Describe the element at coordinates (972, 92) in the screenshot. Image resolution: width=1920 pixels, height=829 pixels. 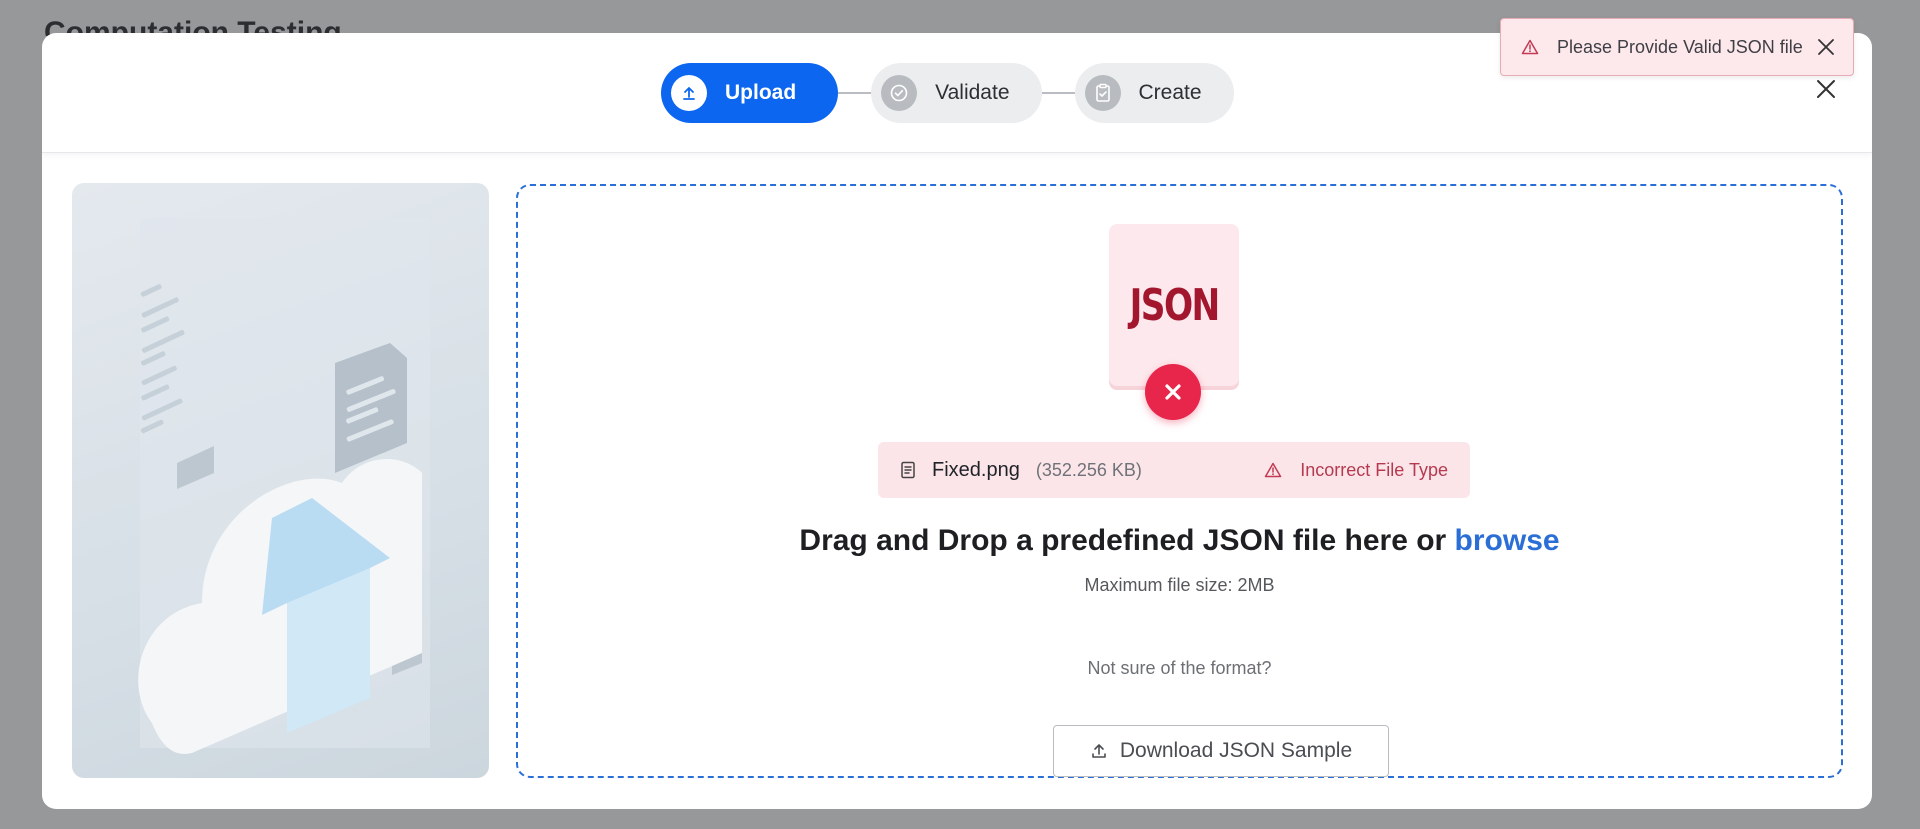
I see `step-validate-label: Validate` at that location.